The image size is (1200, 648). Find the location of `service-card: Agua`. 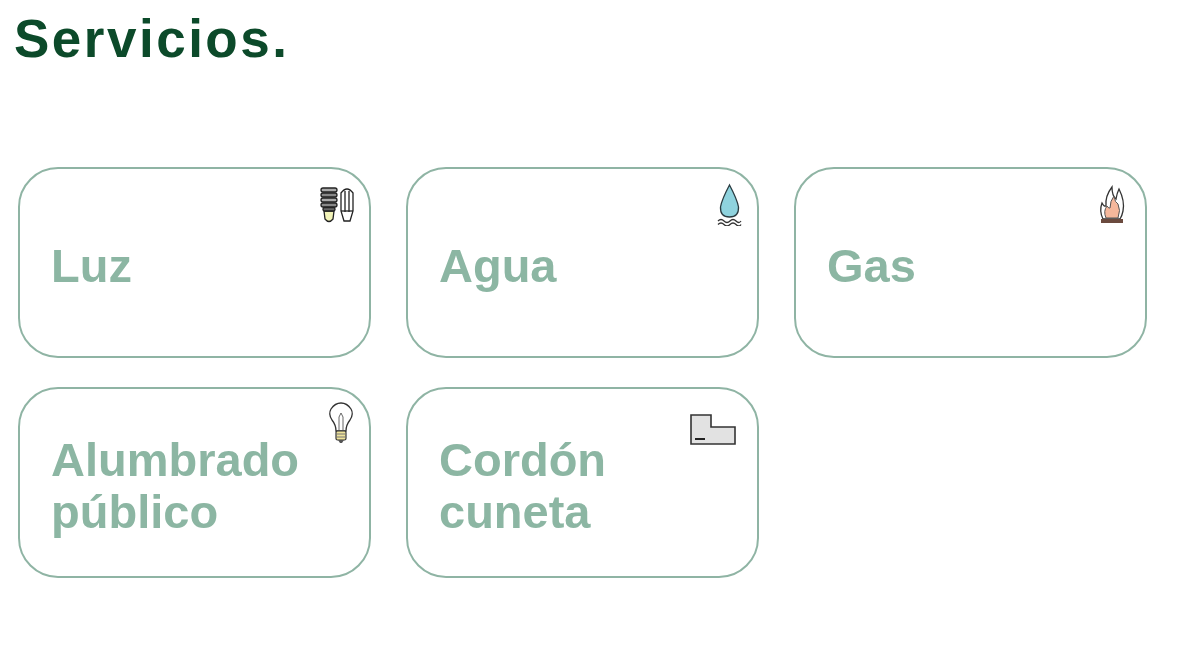

service-card: Agua is located at coordinates (582, 262).